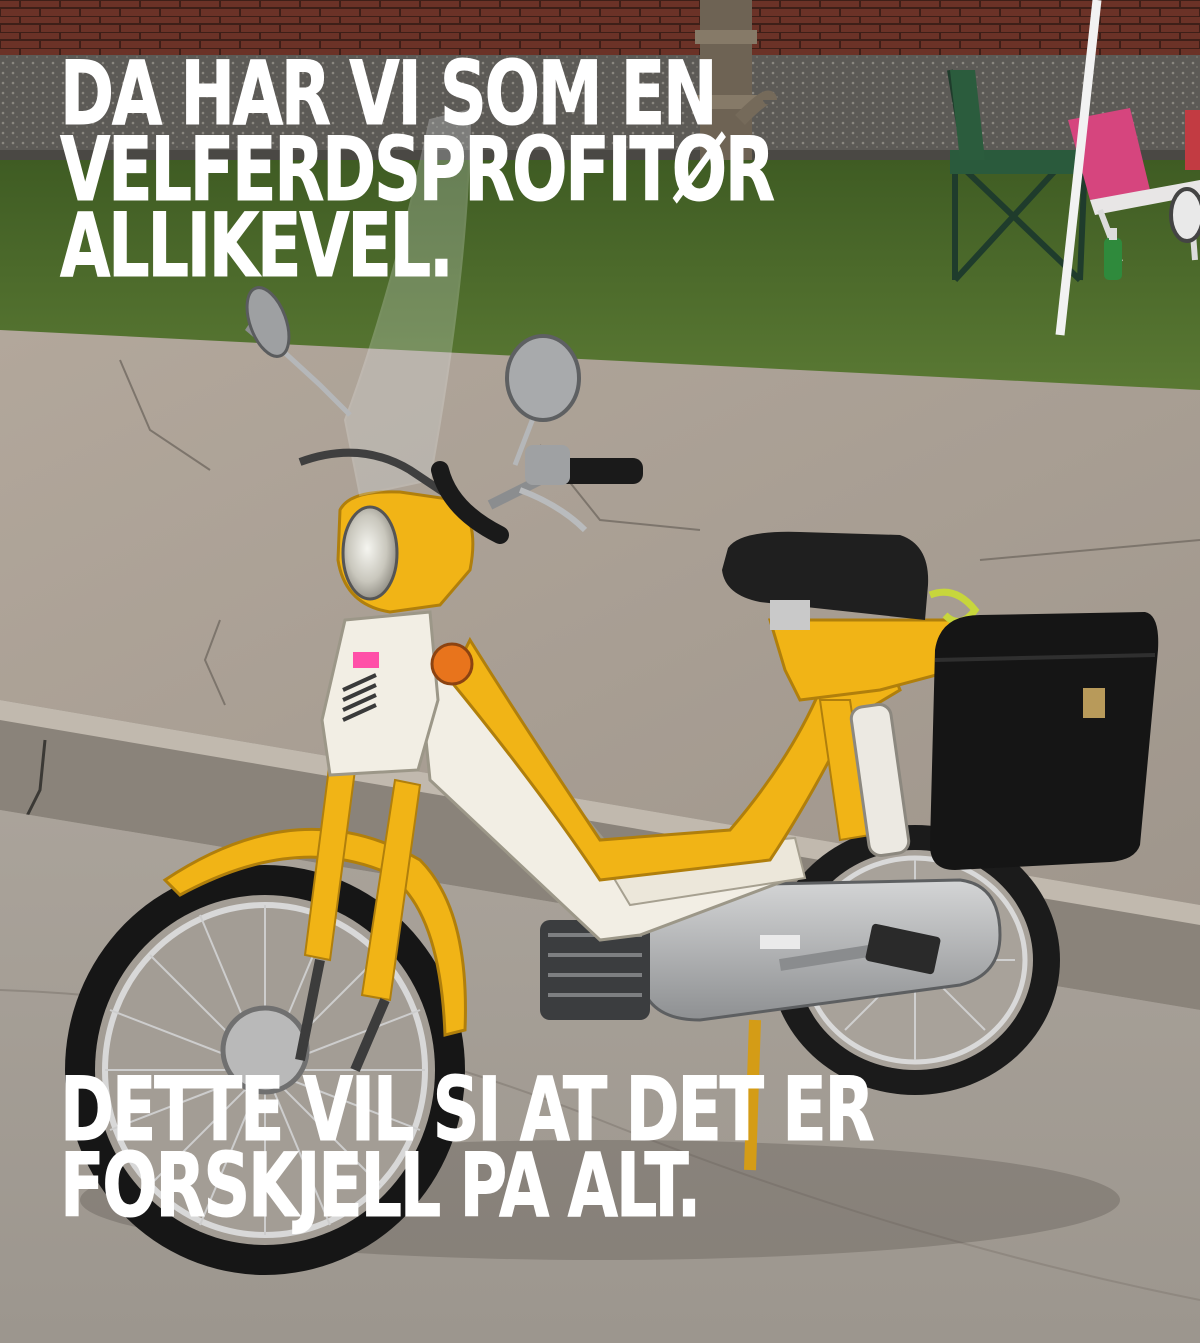 This screenshot has width=1200, height=1343. I want to click on bottom-caption: DETTE VIL SI AT DET ER FORSKJELL PA ALT., so click(467, 1147).